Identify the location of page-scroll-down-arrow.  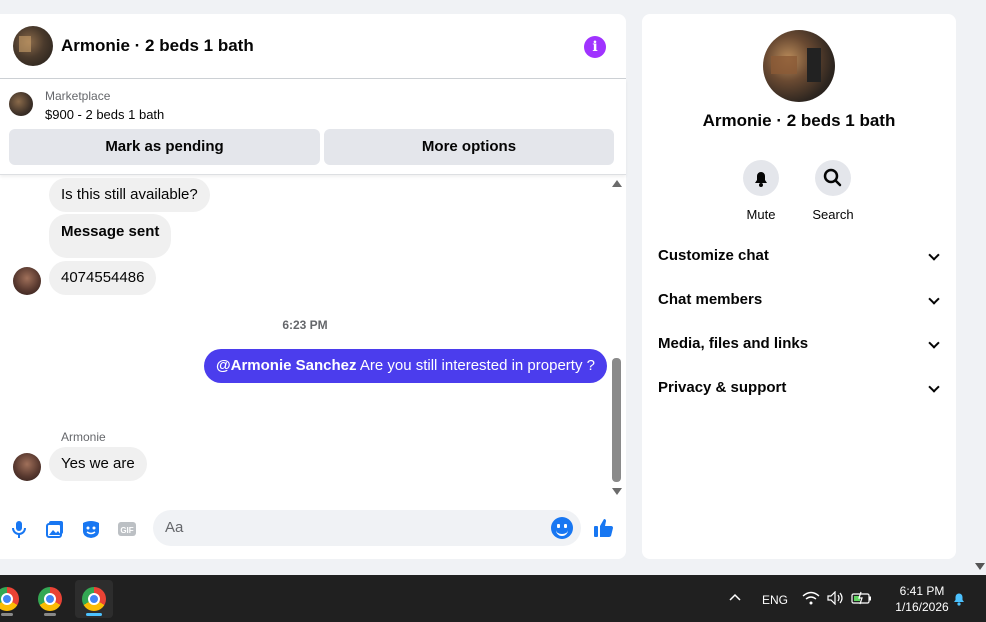
(980, 566).